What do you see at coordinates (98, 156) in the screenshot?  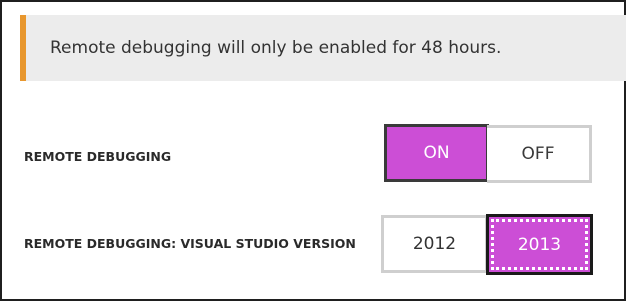 I see `remote-debugging-label: REMOTE DEBUGGING` at bounding box center [98, 156].